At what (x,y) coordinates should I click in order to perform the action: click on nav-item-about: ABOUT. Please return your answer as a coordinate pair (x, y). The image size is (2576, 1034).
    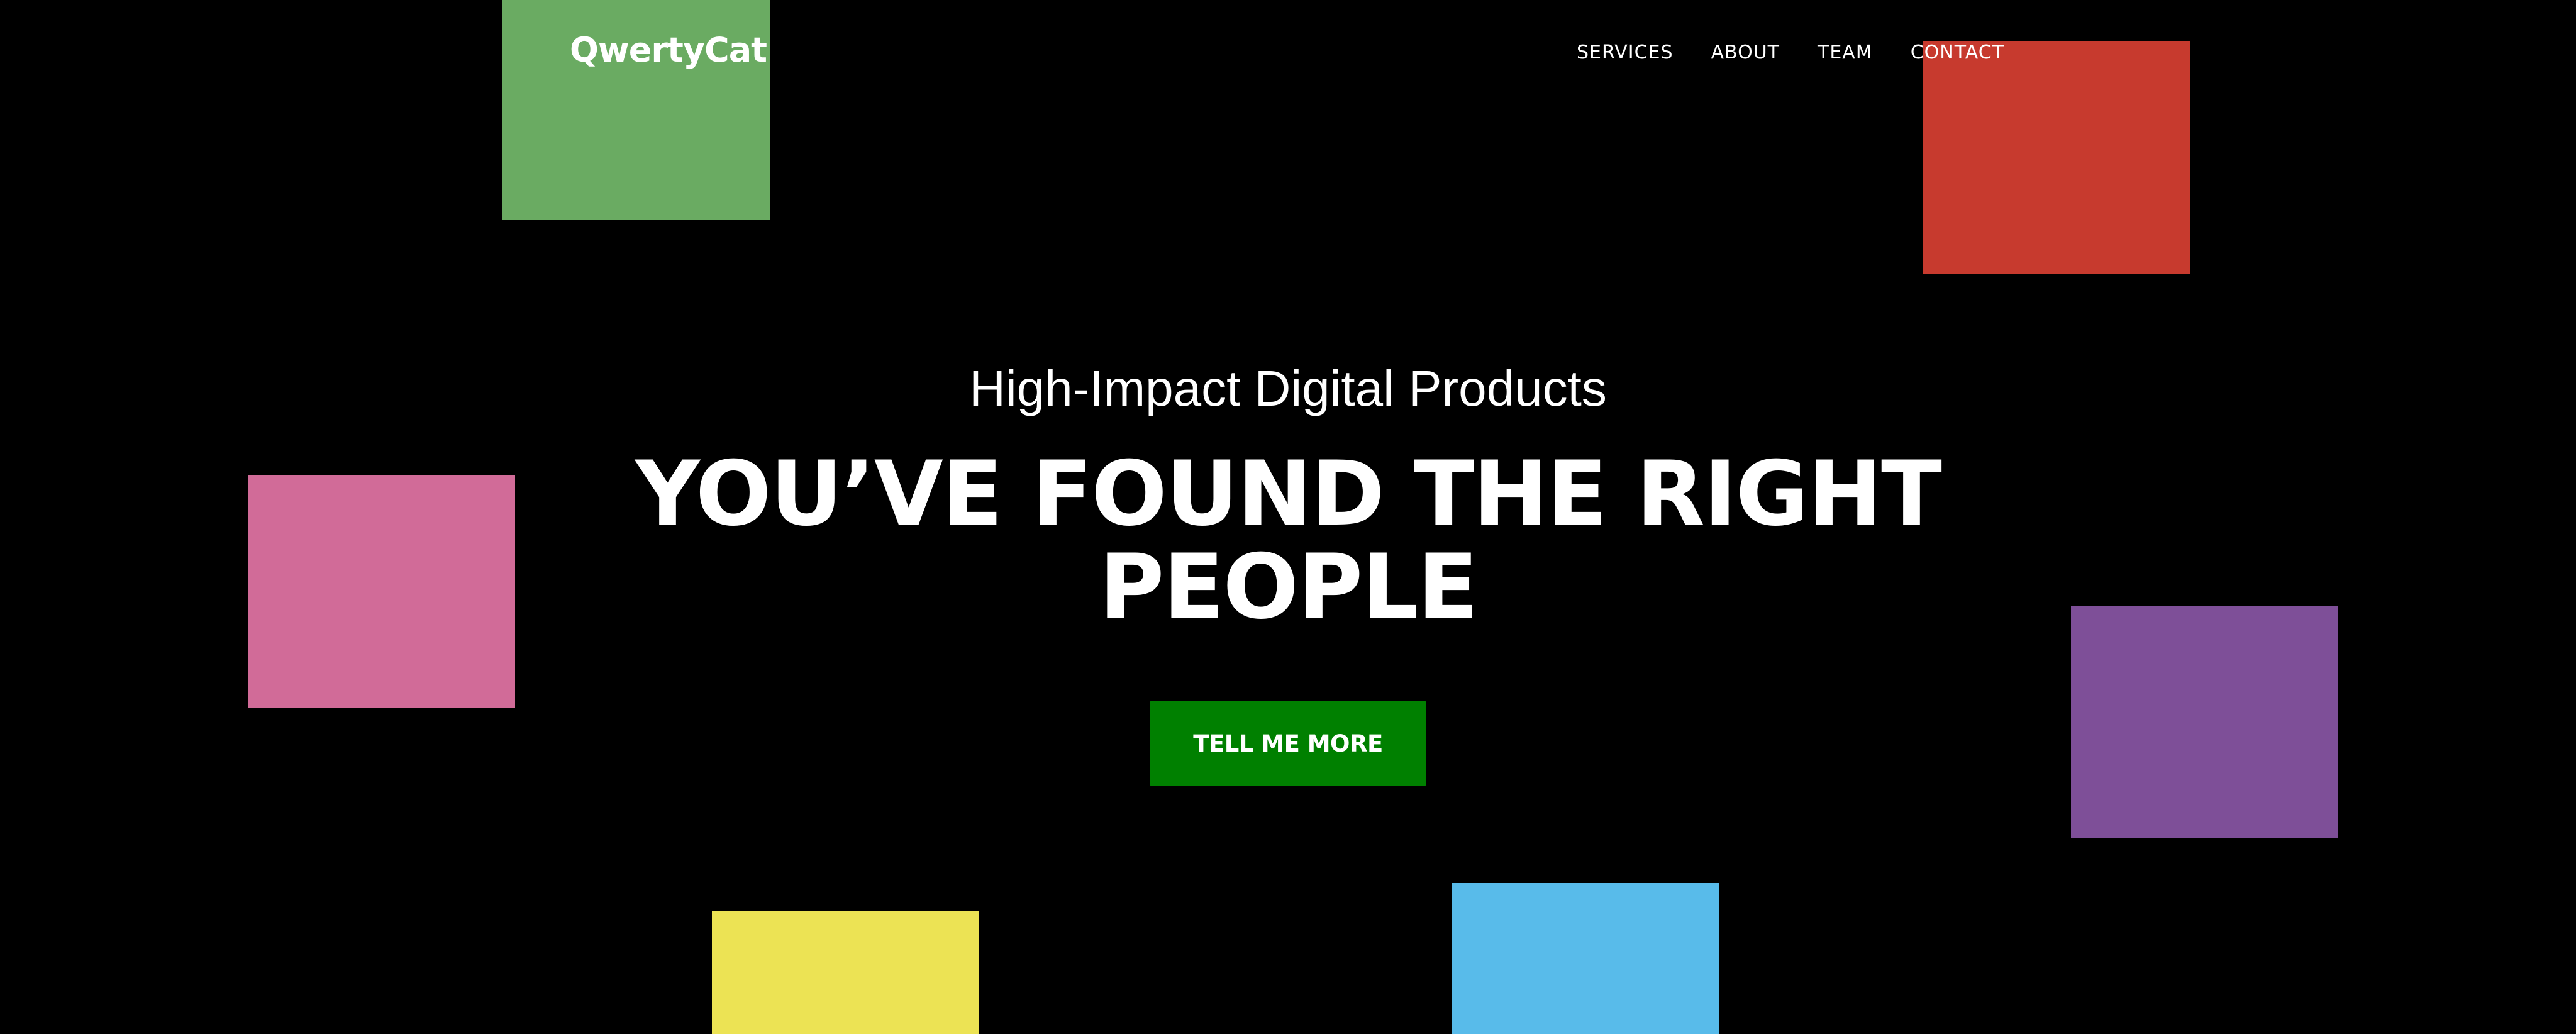
    Looking at the image, I should click on (1745, 53).